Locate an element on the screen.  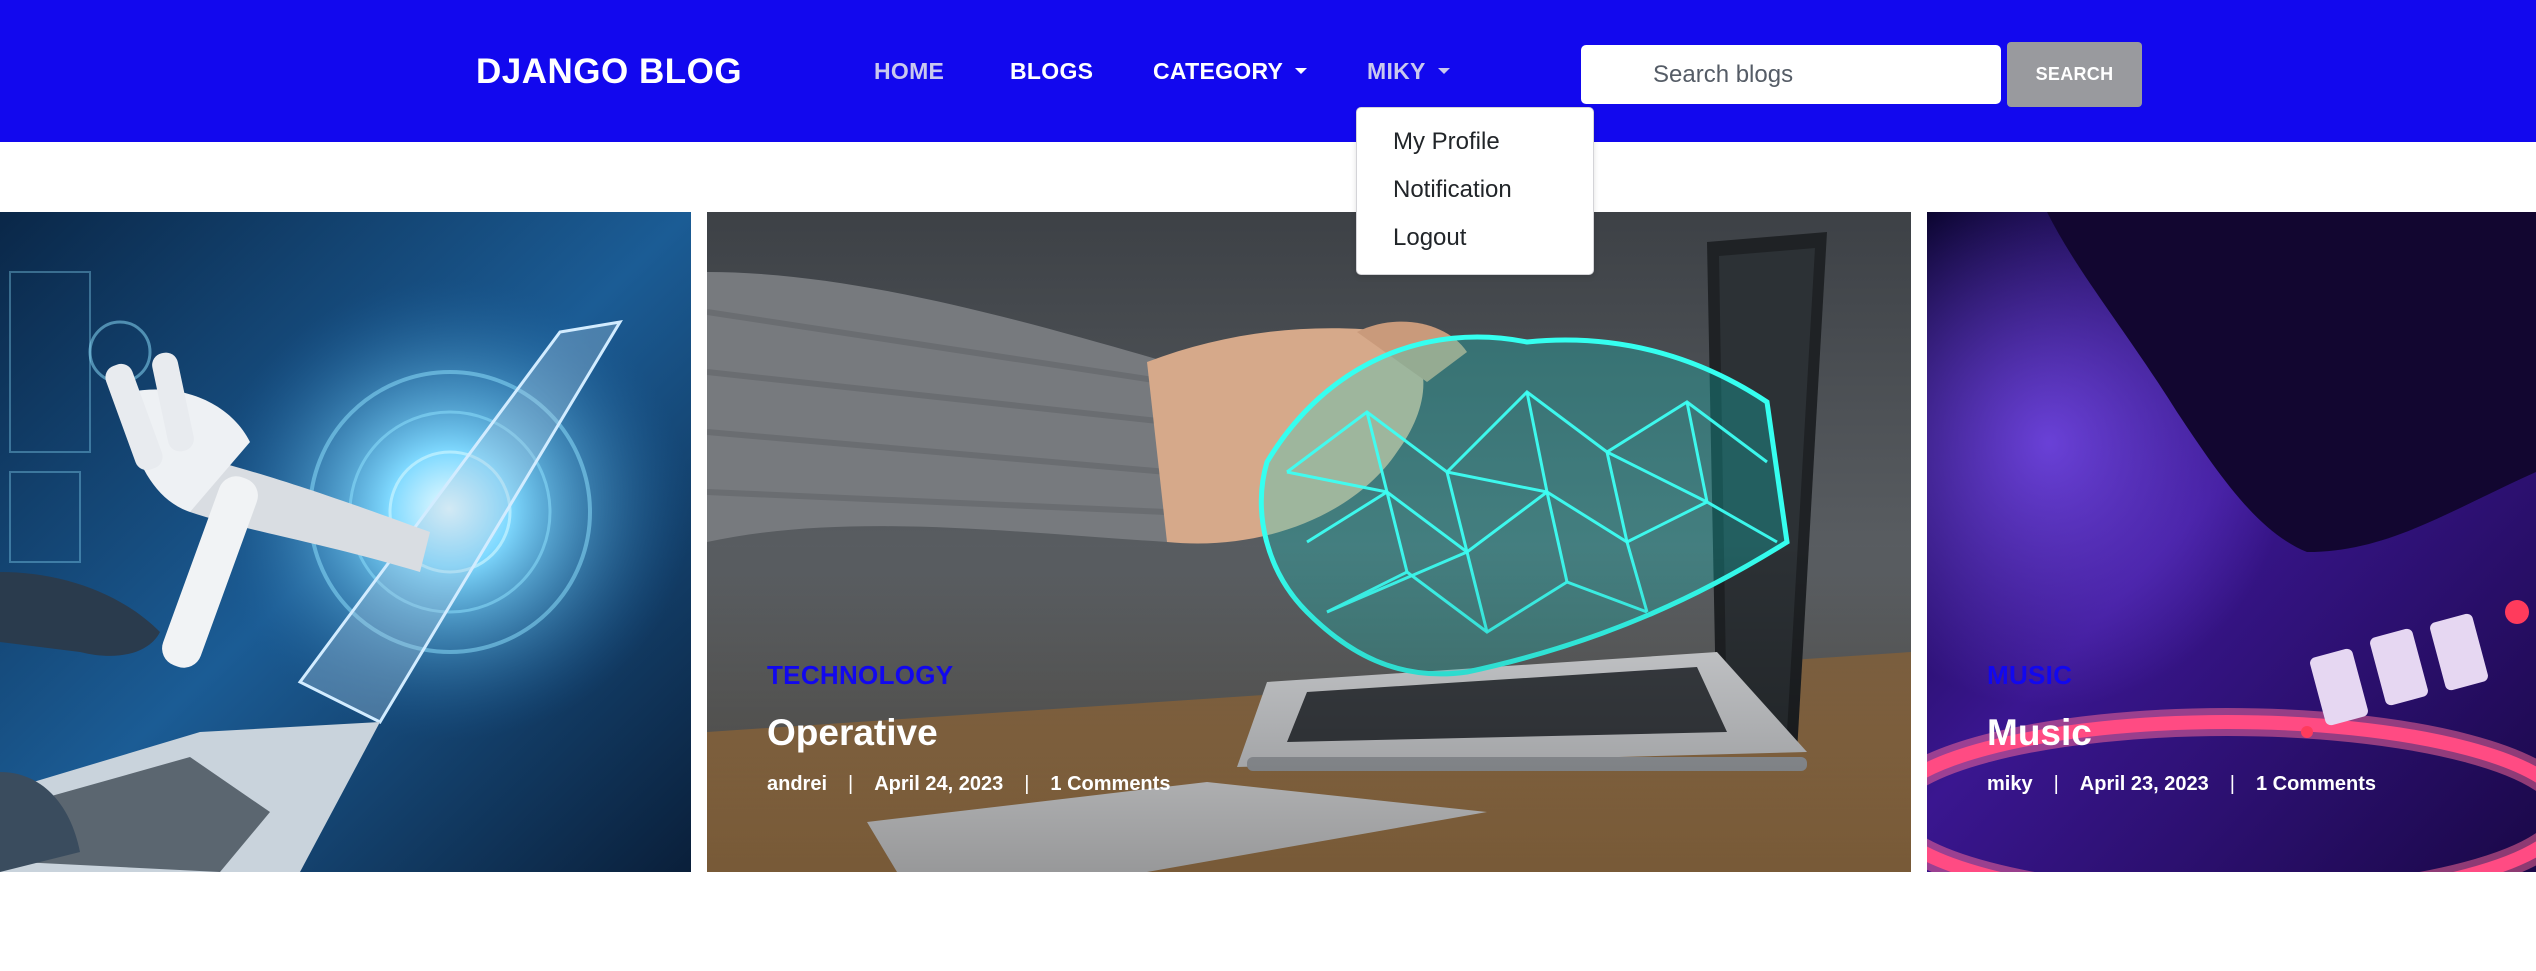
user-dropdown-menu: My Profile Notification Logout is located at coordinates (1475, 191).